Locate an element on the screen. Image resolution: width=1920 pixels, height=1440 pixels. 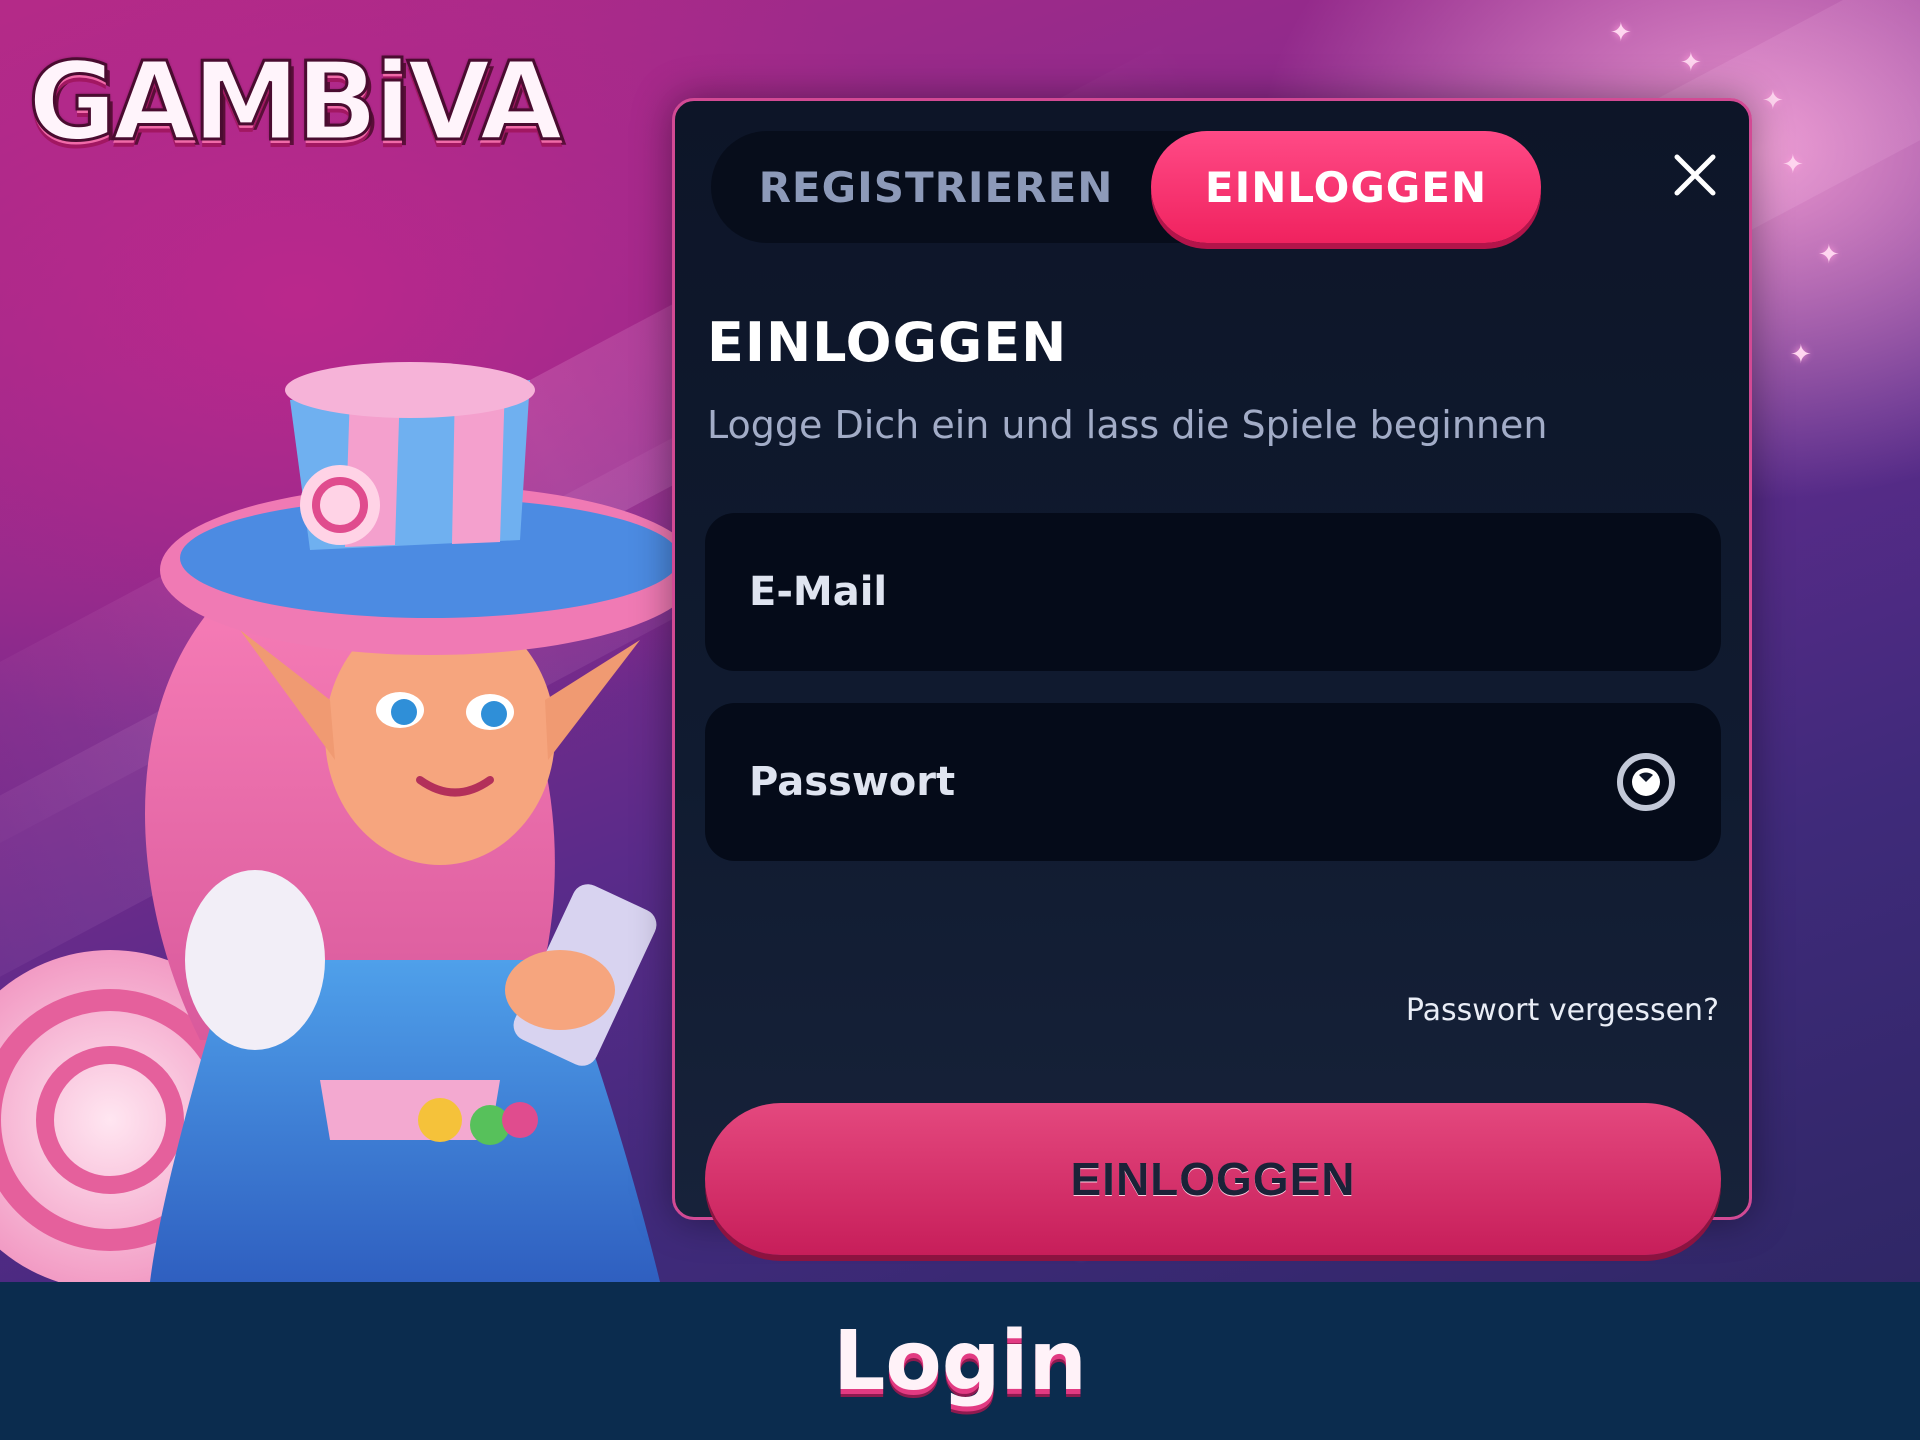
password-field is located at coordinates (1213, 782).